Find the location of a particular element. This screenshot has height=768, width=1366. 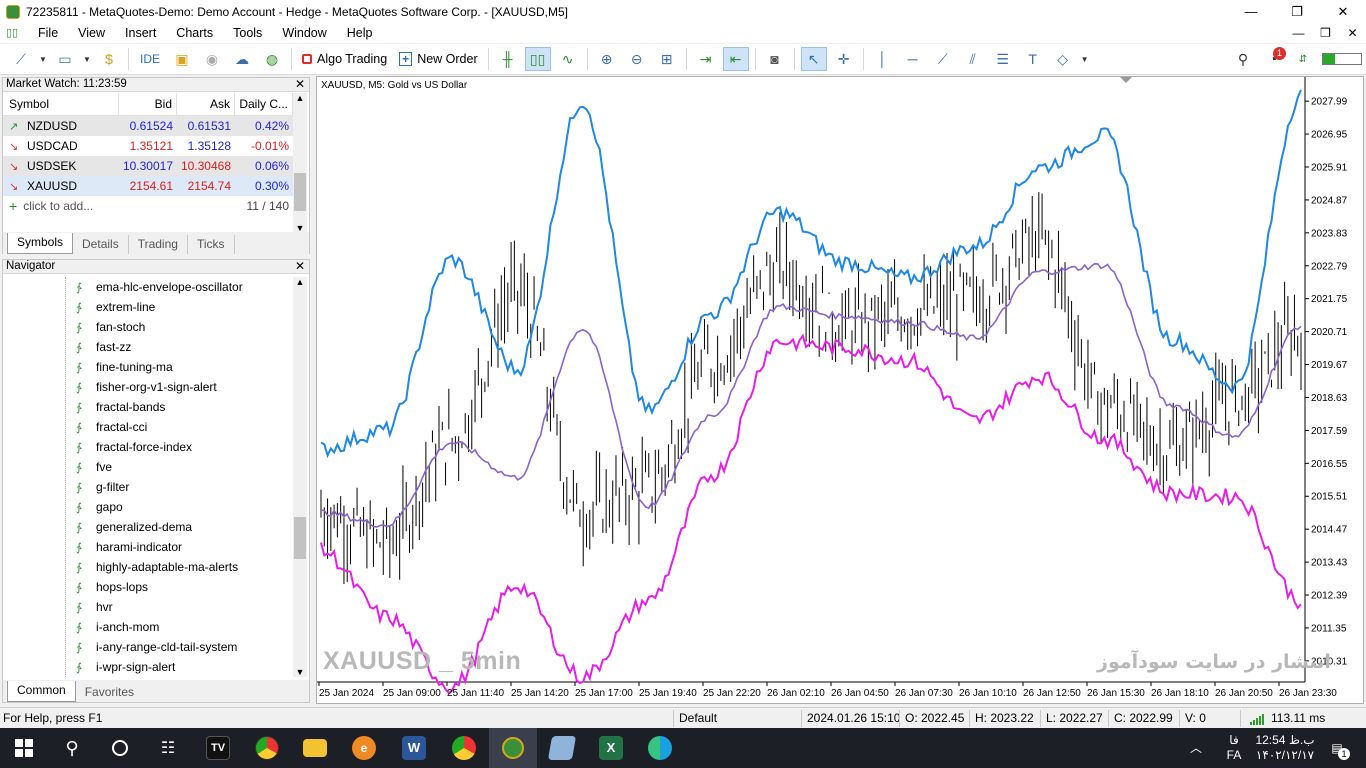

column-symbol: Symbol is located at coordinates (61, 104).